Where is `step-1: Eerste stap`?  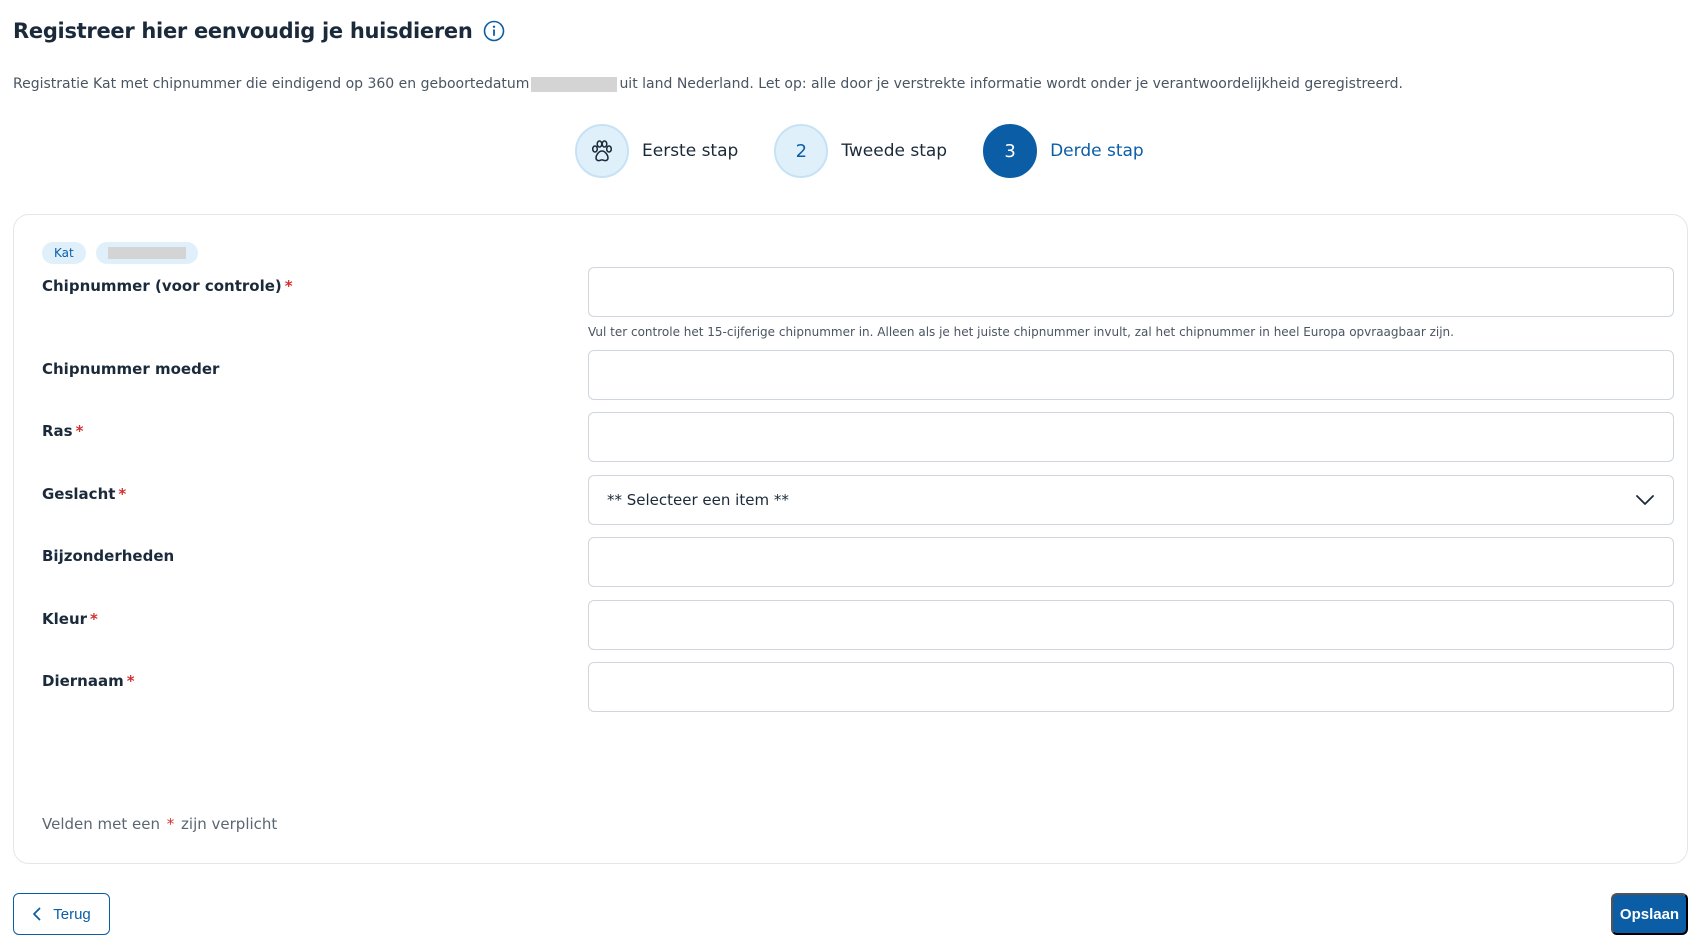
step-1: Eerste stap is located at coordinates (656, 151).